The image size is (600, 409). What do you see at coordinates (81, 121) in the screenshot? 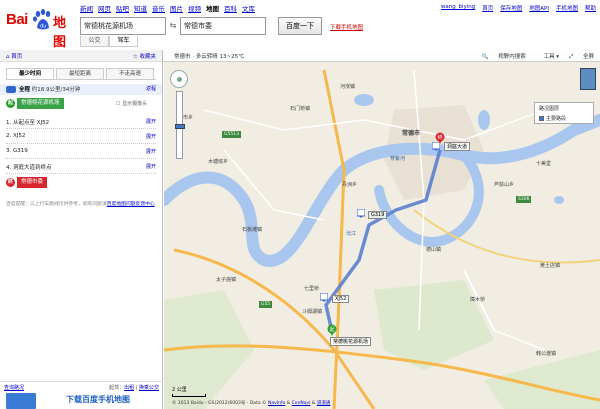
I see `route-step: 1. 从起点至 XJ52 展开` at bounding box center [81, 121].